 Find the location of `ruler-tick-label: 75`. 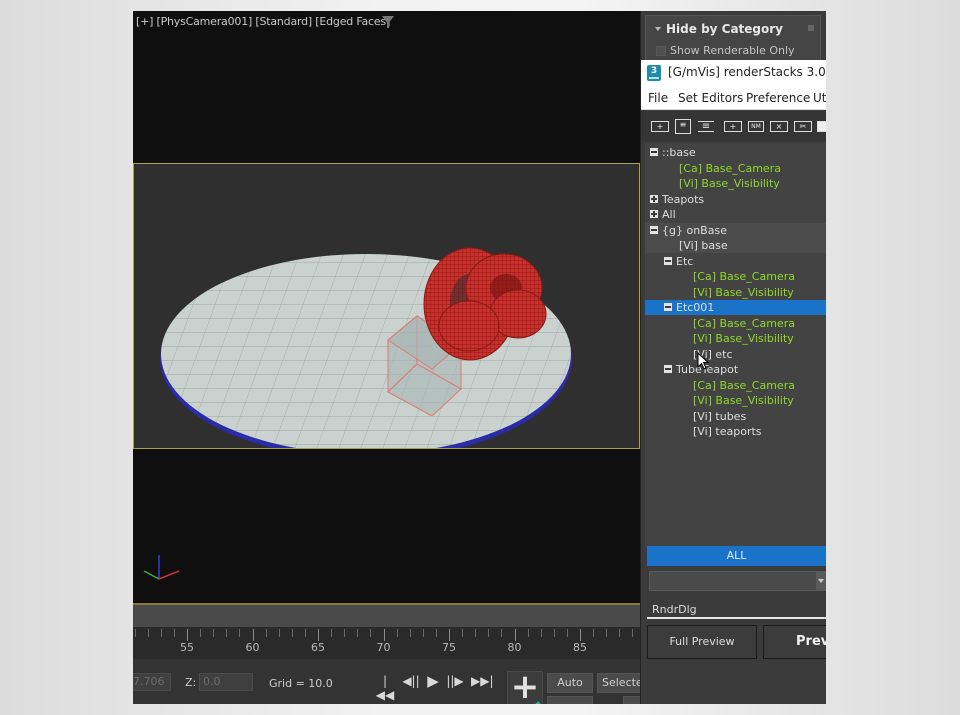

ruler-tick-label: 75 is located at coordinates (449, 647).